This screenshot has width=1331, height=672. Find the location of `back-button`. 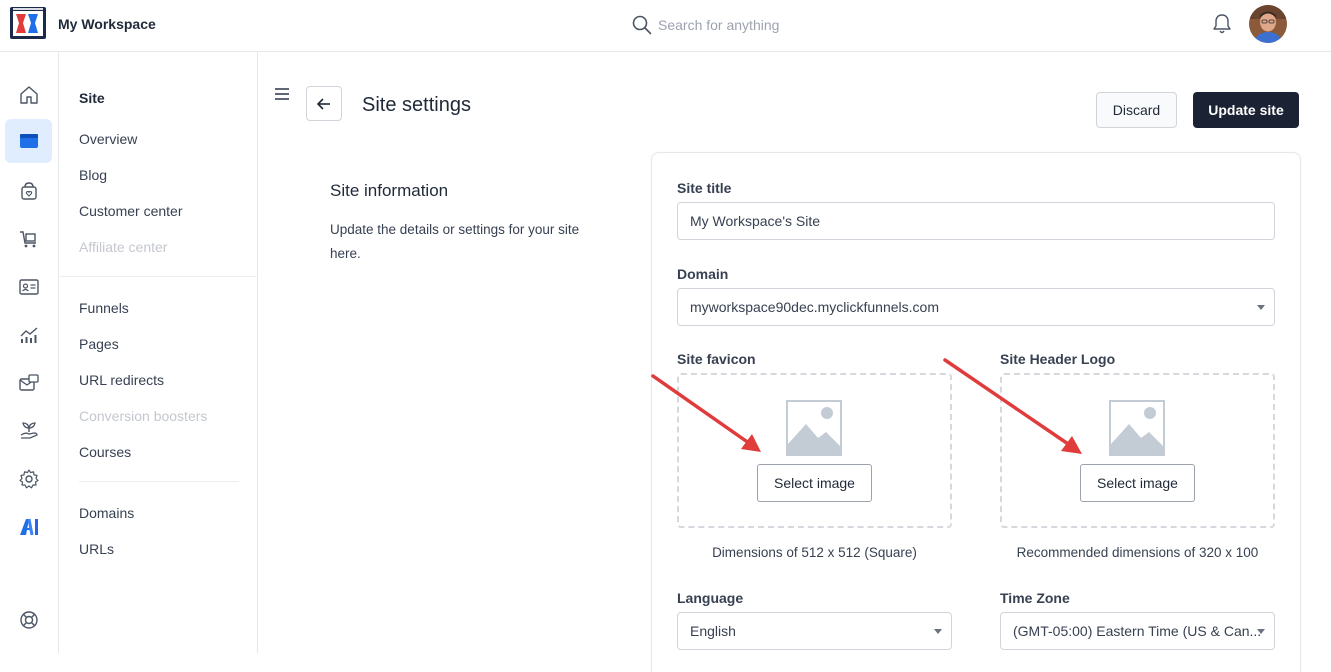

back-button is located at coordinates (324, 103).